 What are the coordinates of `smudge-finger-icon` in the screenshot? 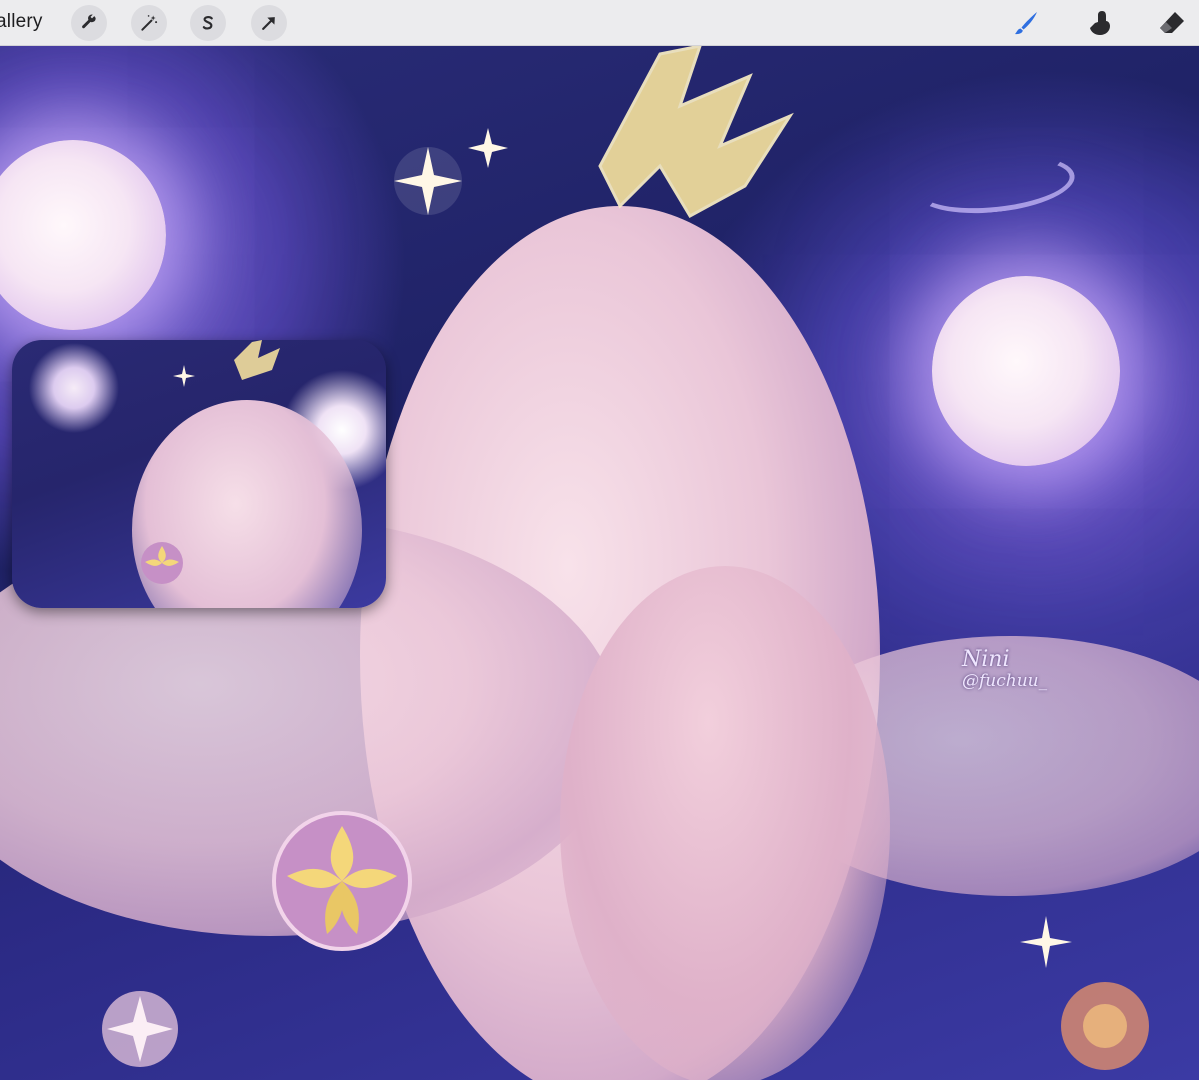 It's located at (1100, 23).